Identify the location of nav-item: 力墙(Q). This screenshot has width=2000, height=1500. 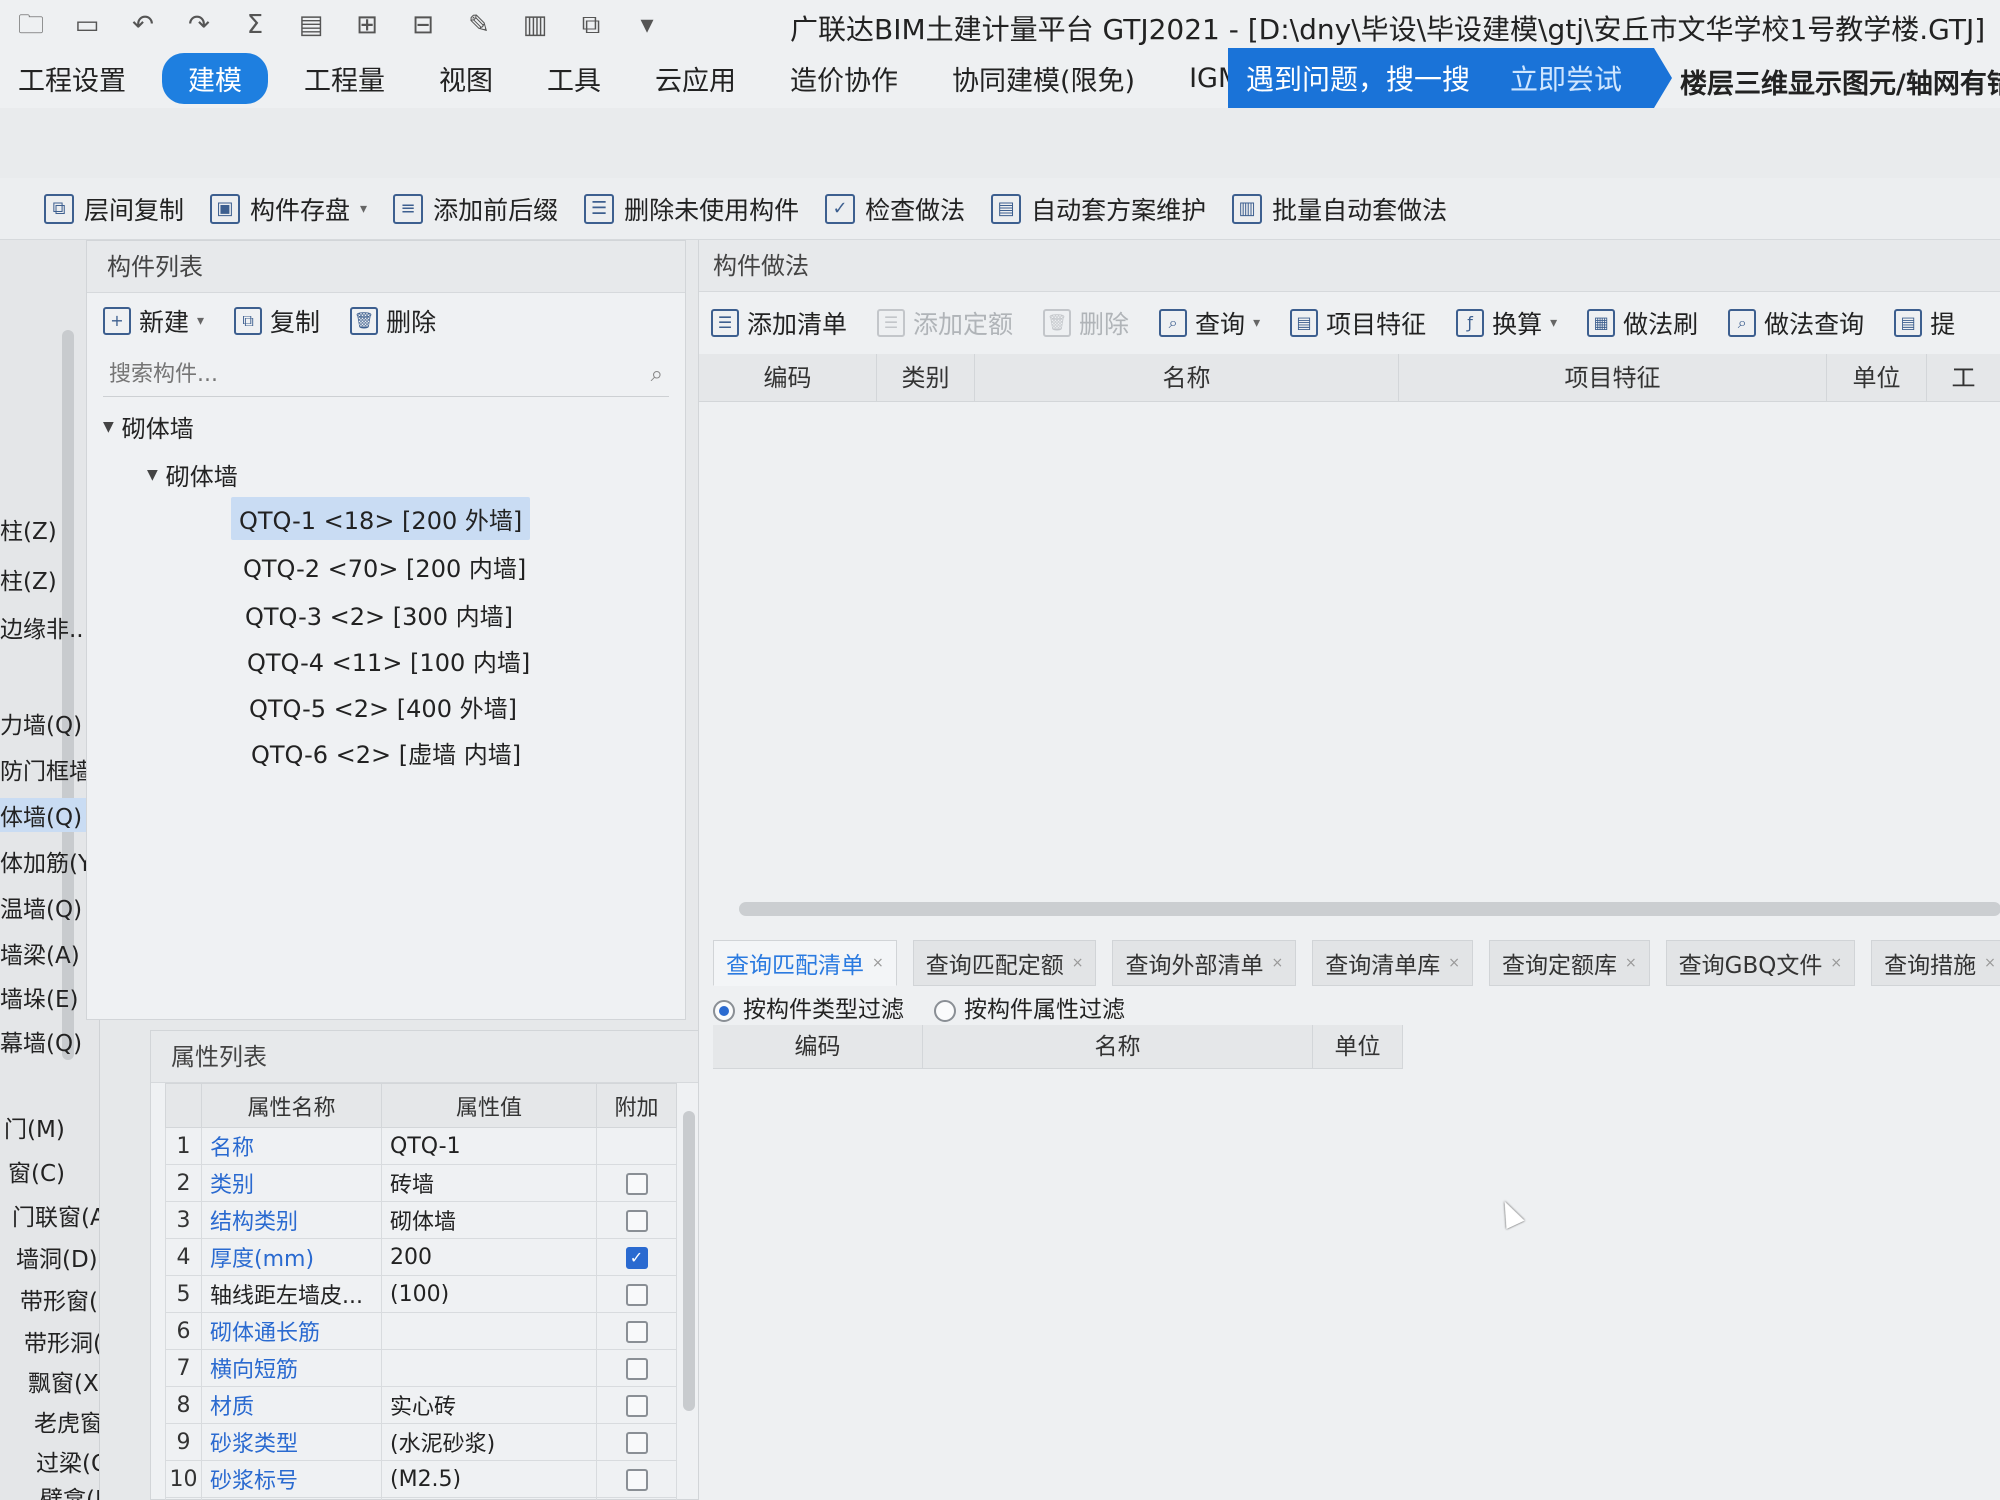
(41, 723).